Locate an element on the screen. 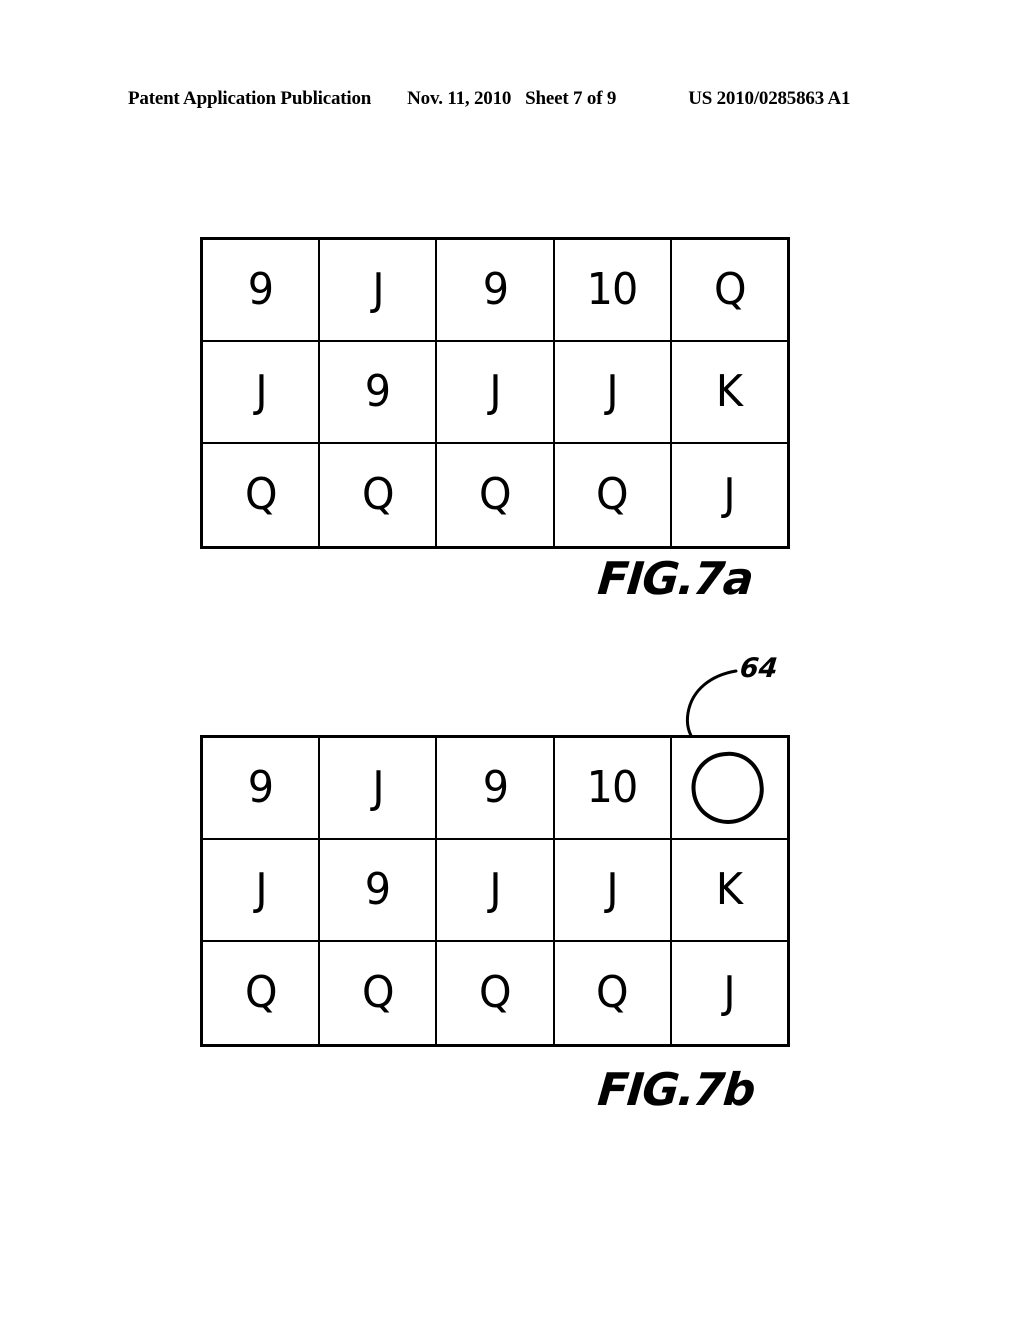  figure-caption-7a: FIG.7a is located at coordinates (675, 578).